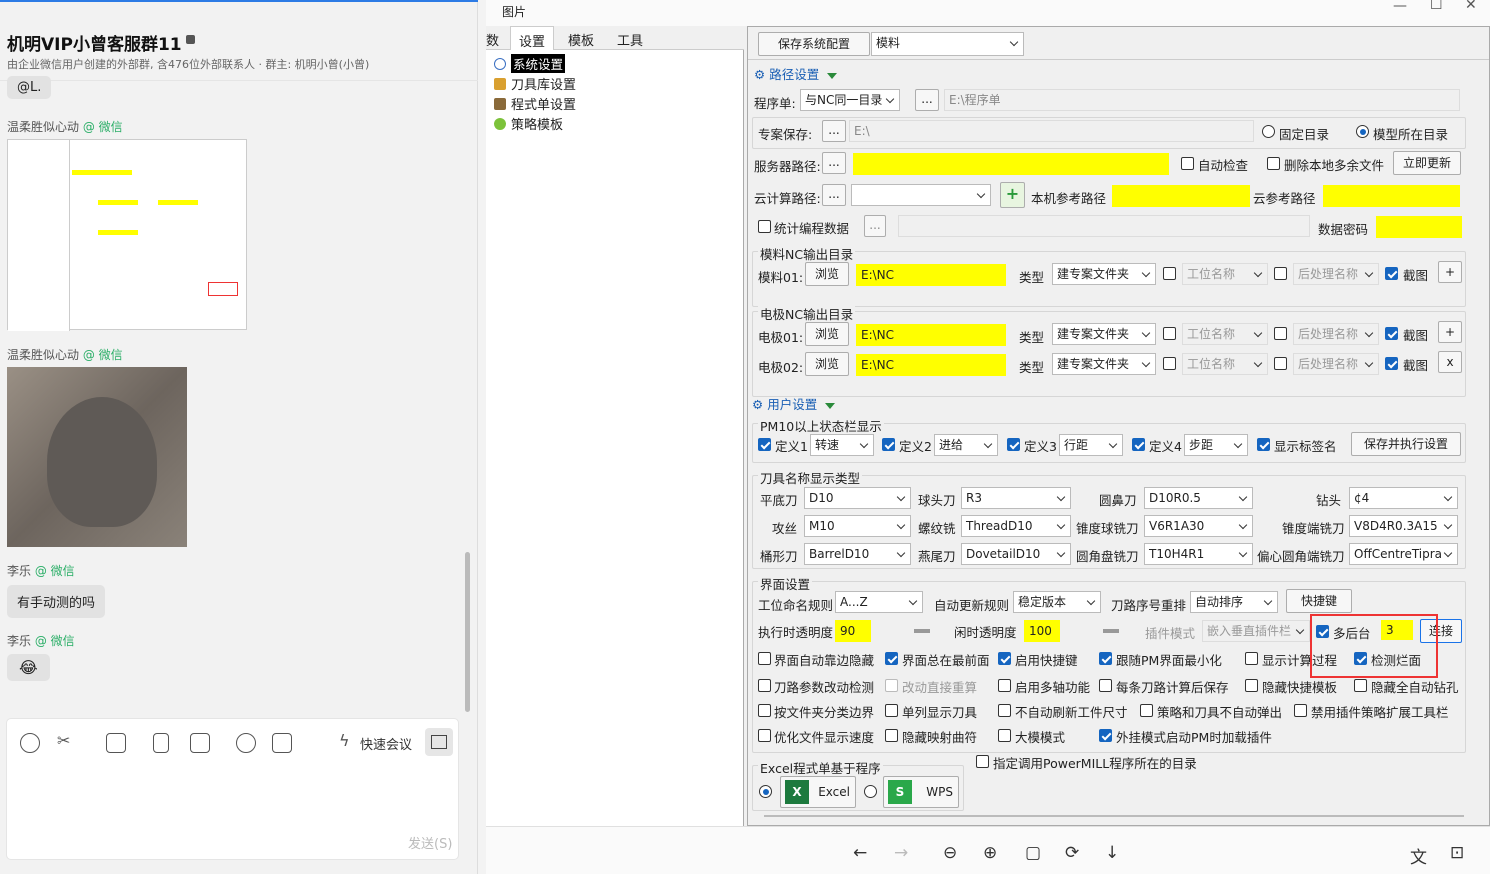 The width and height of the screenshot is (1490, 874). What do you see at coordinates (1105, 685) in the screenshot?
I see `opt-save-each-checkbox` at bounding box center [1105, 685].